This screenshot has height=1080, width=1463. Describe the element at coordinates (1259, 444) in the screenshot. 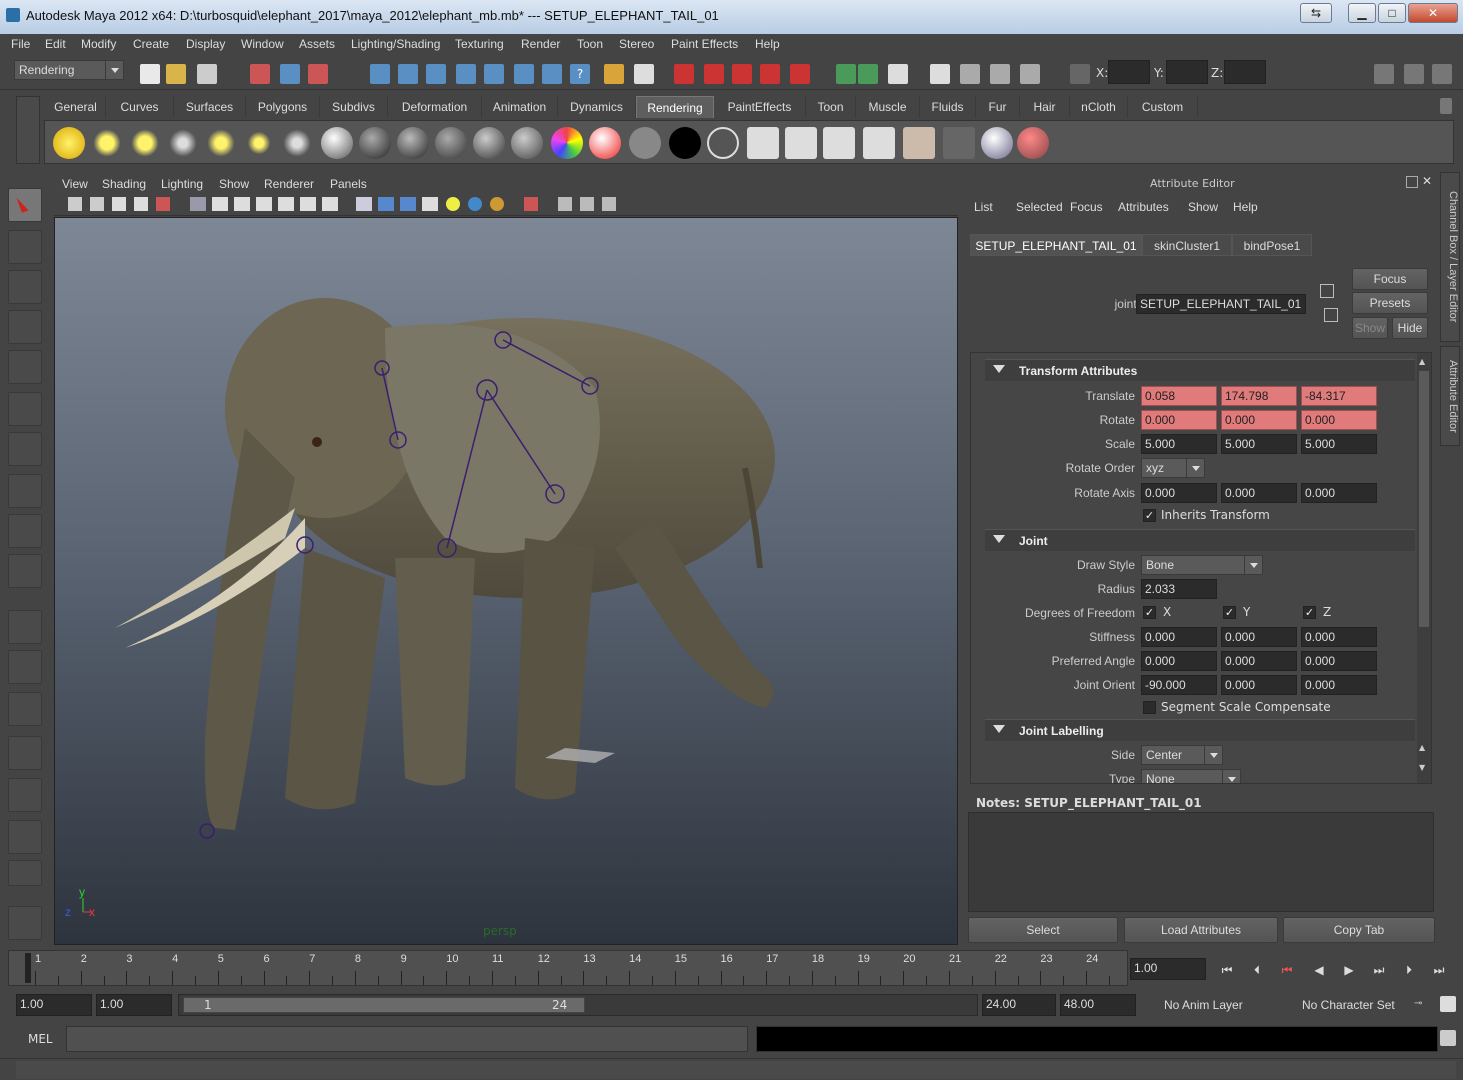

I see `scale-y-field: 5.000` at that location.